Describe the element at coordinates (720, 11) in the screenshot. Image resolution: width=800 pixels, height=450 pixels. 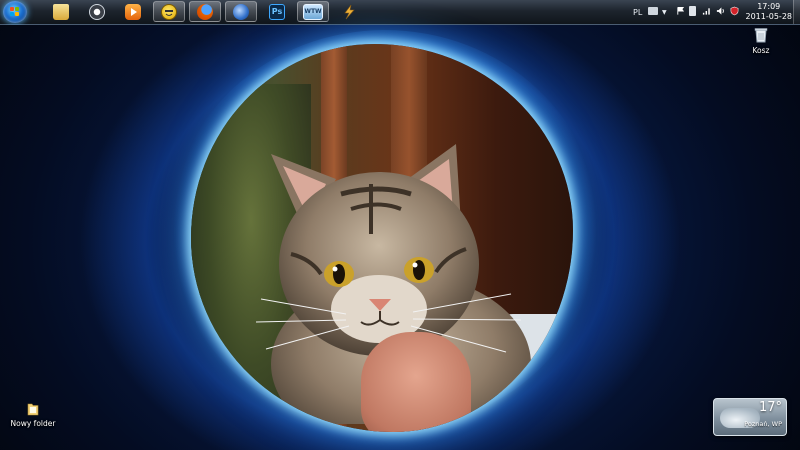
I see `volume-icon` at that location.